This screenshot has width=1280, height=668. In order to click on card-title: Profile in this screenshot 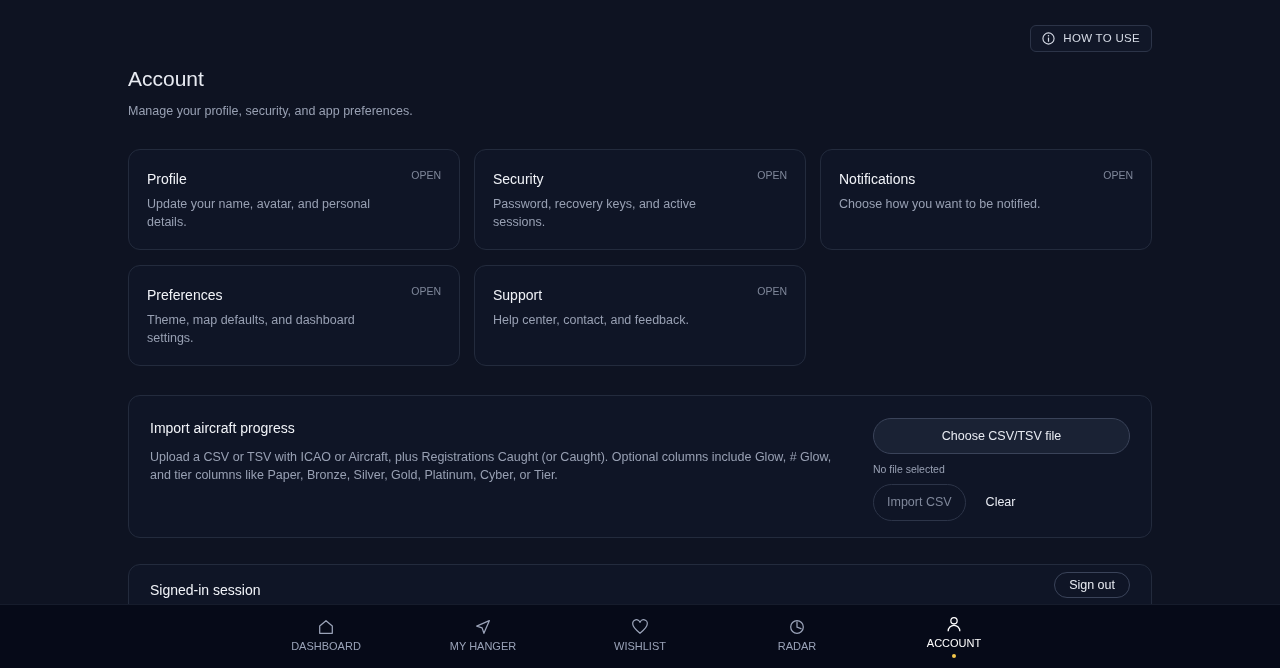, I will do `click(167, 179)`.